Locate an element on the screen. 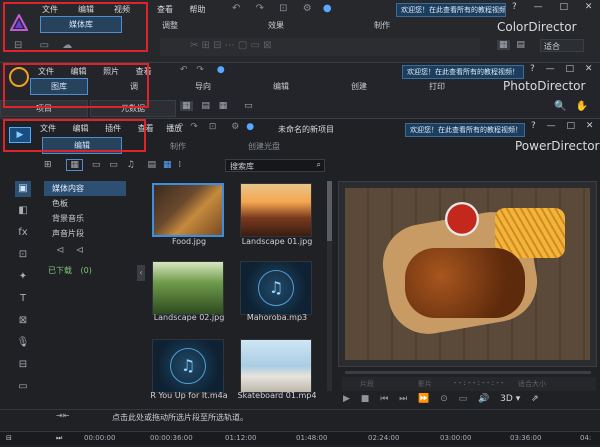  tag-icon: ⊲ is located at coordinates (60, 250).